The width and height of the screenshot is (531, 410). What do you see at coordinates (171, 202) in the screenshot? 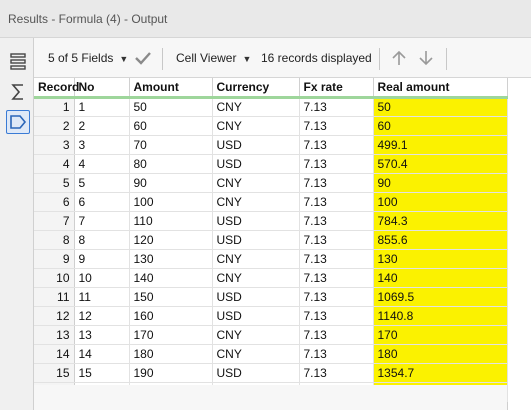
I see `cell-amount: 100` at bounding box center [171, 202].